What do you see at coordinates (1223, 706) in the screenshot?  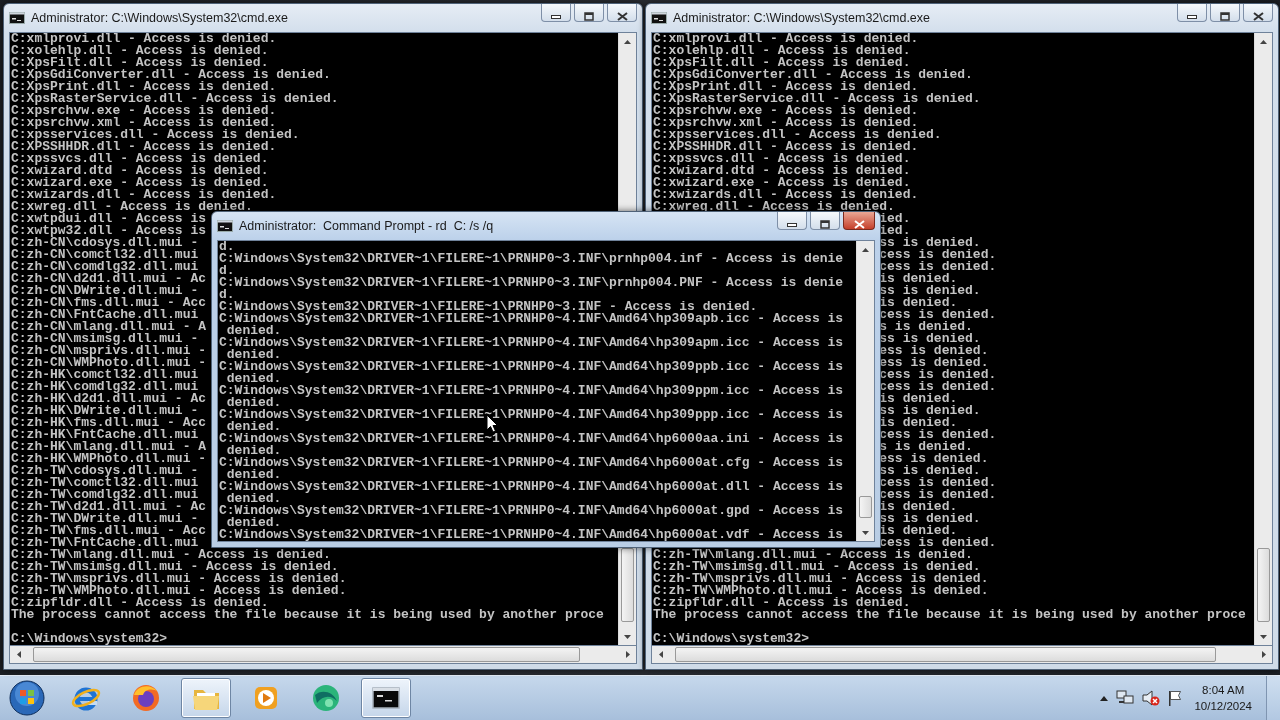 I see `clock-date: 10/12/2024` at bounding box center [1223, 706].